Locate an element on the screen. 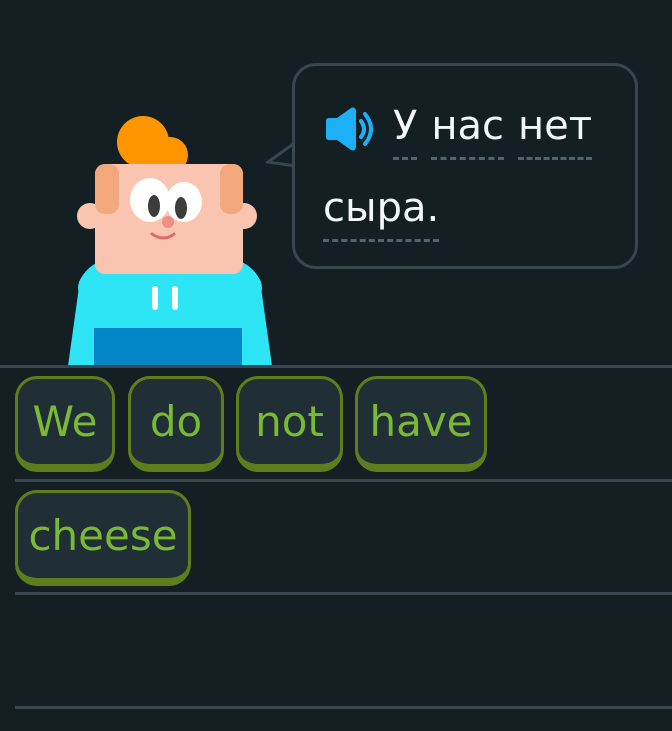  prompt-word: сыра. is located at coordinates (381, 213).